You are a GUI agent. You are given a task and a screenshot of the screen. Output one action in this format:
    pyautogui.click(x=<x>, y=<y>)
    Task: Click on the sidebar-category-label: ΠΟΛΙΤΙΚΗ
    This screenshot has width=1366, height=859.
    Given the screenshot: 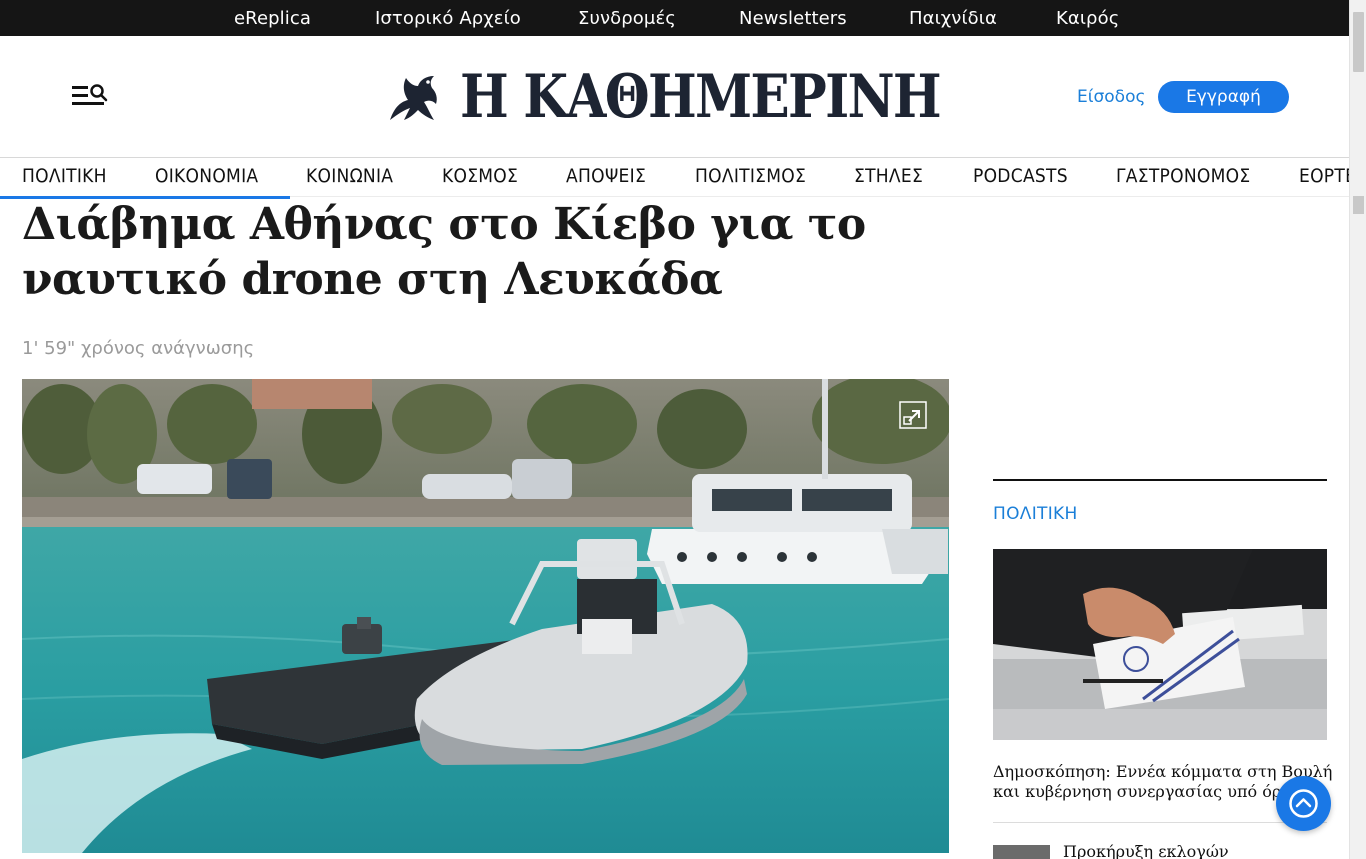 What is the action you would take?
    pyautogui.click(x=1035, y=514)
    